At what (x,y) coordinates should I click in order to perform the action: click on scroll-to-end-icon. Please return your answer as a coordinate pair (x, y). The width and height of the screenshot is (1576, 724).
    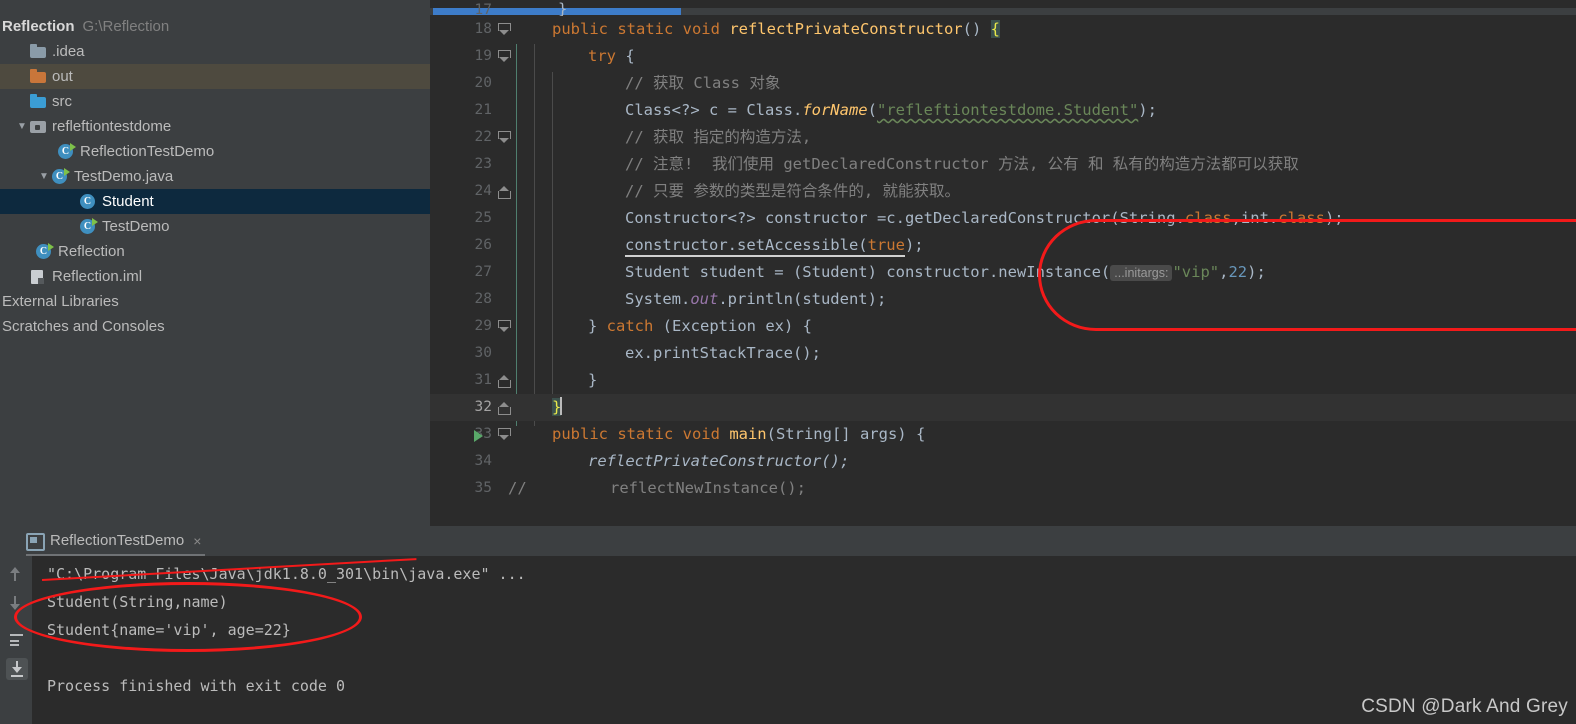
    Looking at the image, I should click on (17, 669).